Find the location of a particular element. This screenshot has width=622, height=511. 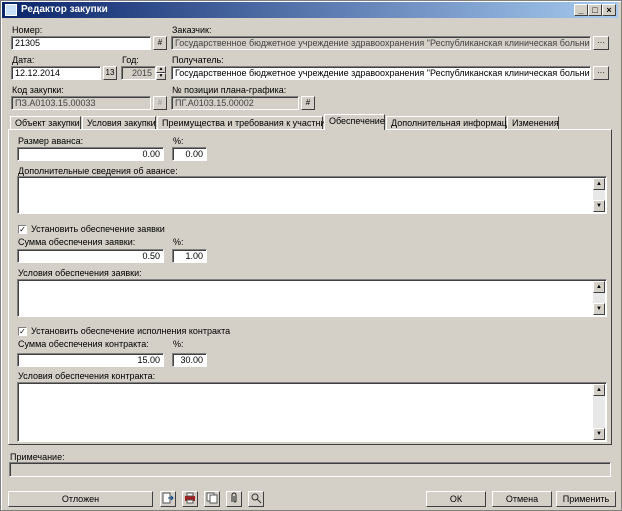

title-bar: Редактор закупки _ □ × is located at coordinates (310, 10).